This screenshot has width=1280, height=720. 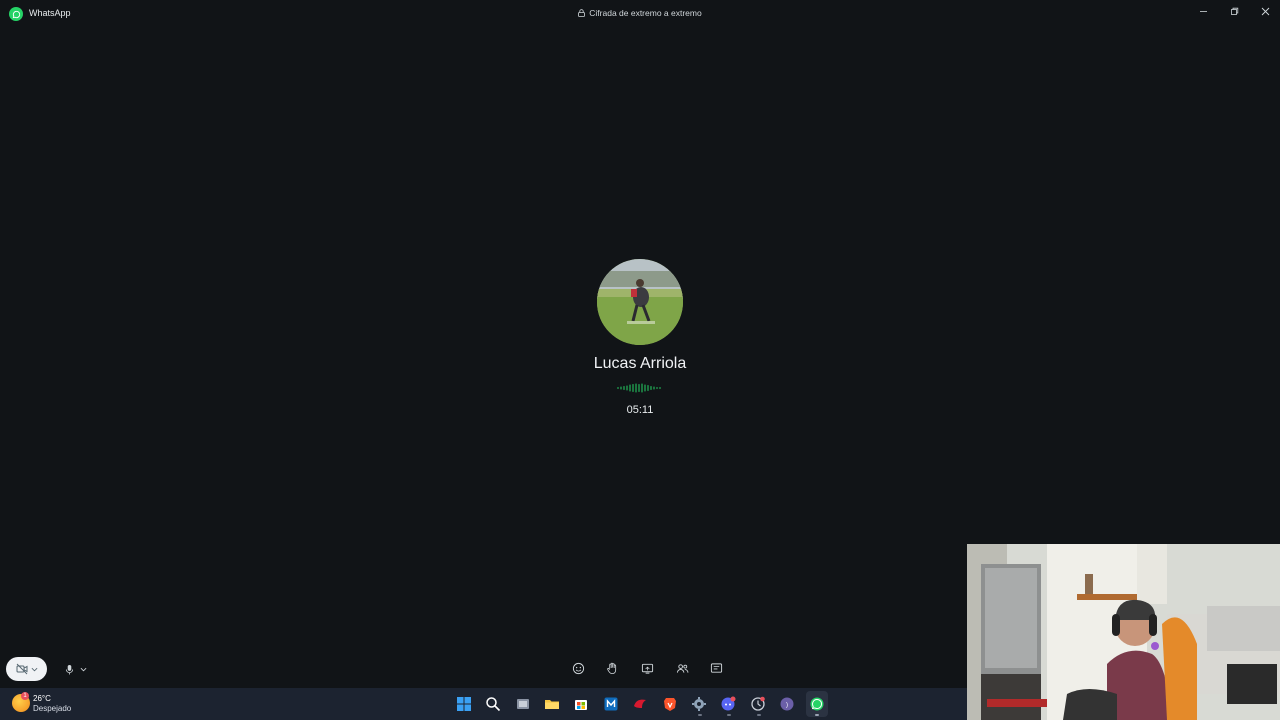 I want to click on discord-button, so click(x=728, y=704).